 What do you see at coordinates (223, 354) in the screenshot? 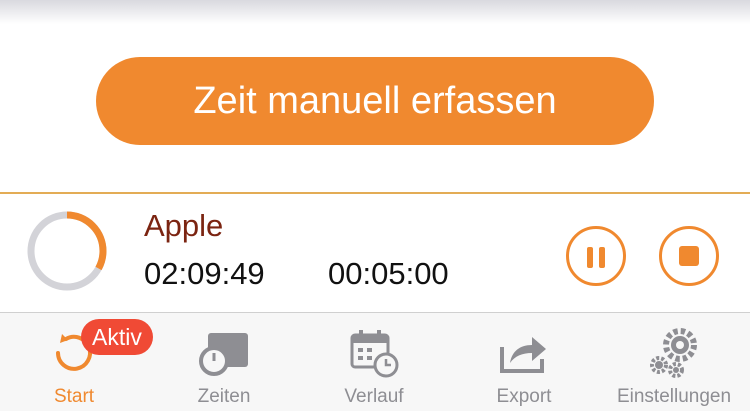
I see `stopwatch-box-icon` at bounding box center [223, 354].